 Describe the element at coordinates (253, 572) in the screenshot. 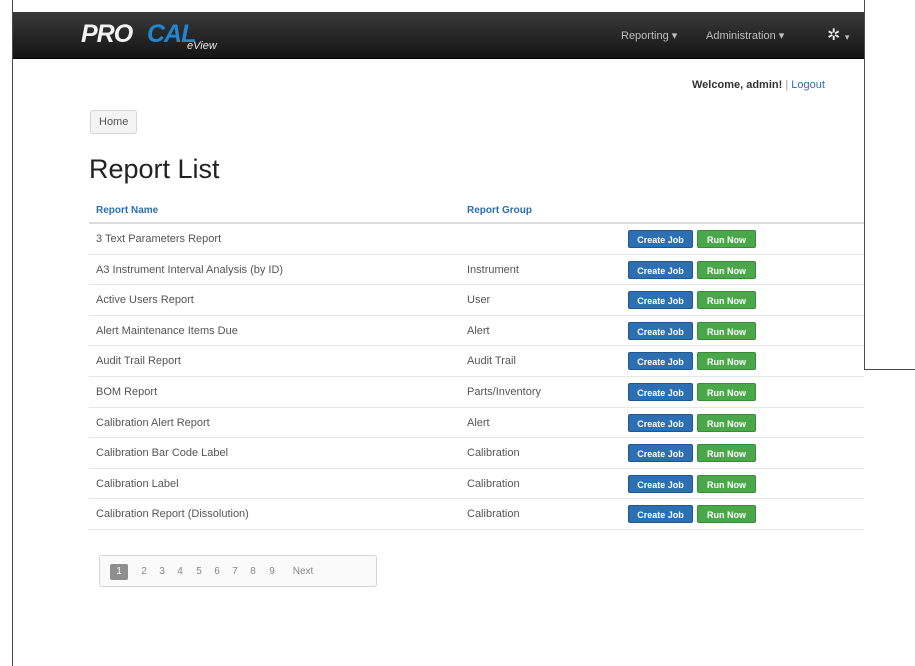

I see `page-8-link: 8` at that location.